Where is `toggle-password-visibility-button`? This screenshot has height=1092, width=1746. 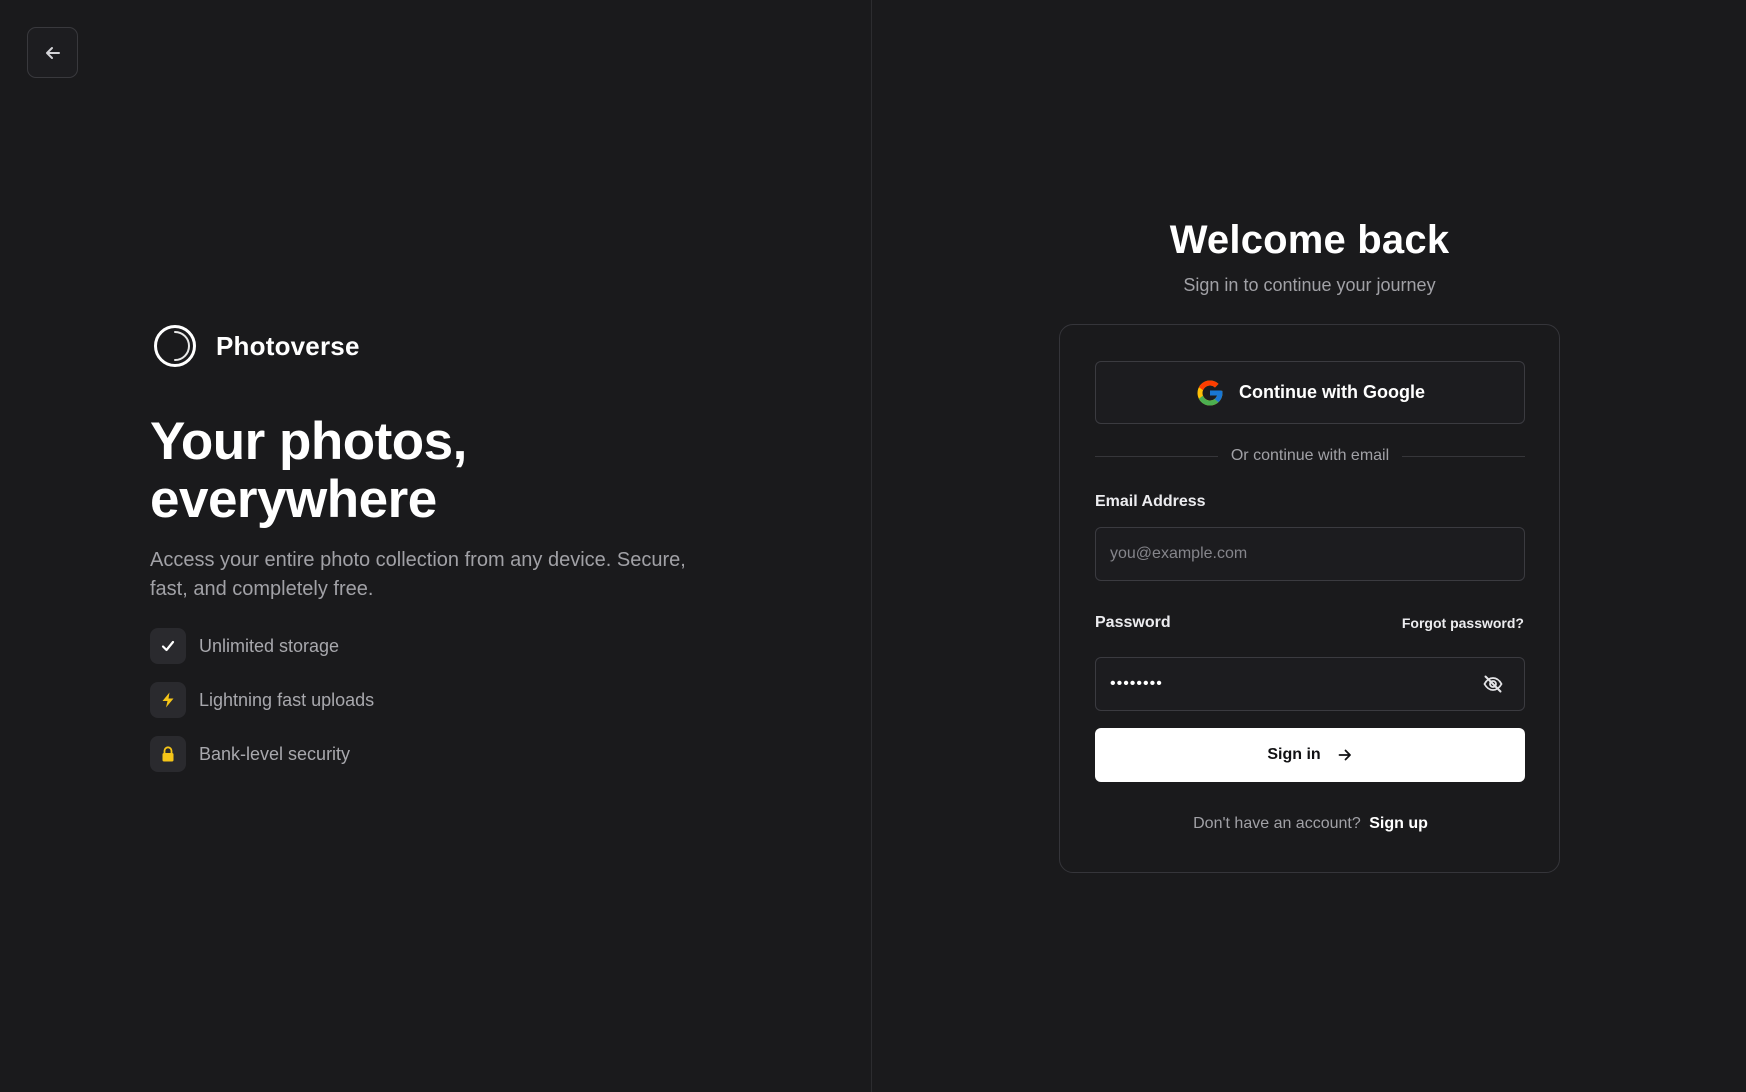 toggle-password-visibility-button is located at coordinates (1493, 684).